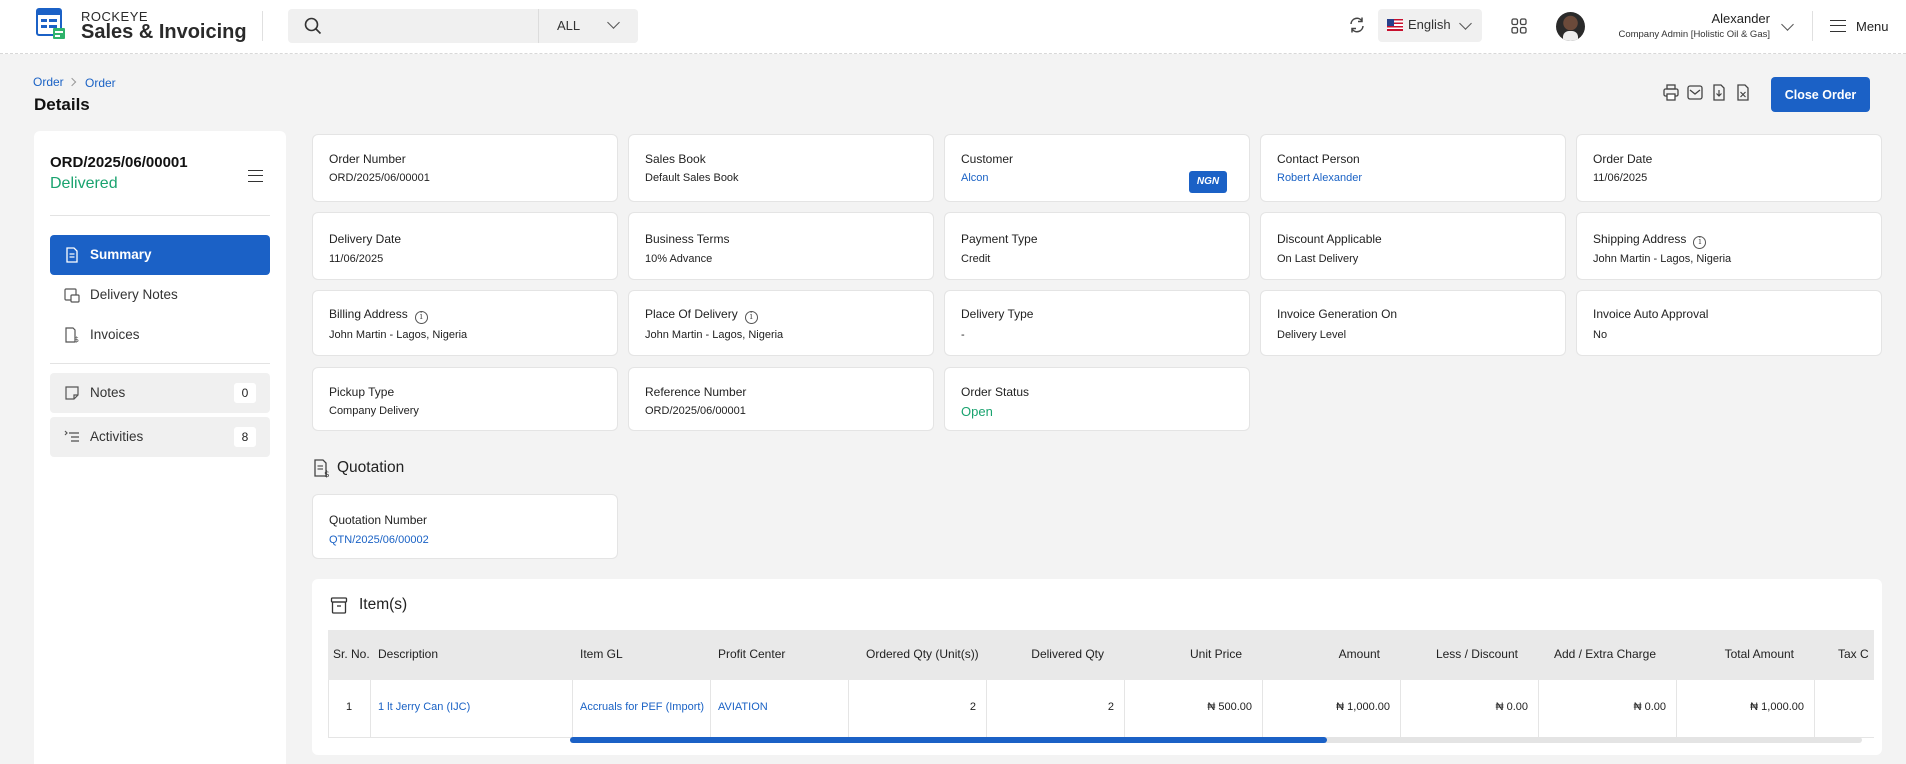 This screenshot has height=764, width=1906. Describe the element at coordinates (245, 393) in the screenshot. I see `notes-count-badge: 0` at that location.